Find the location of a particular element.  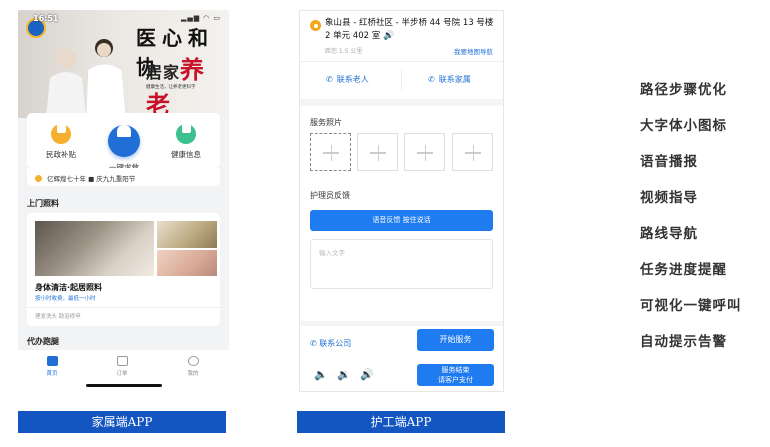

care-service-name: 身体清洁·起居照料 is located at coordinates (69, 287).